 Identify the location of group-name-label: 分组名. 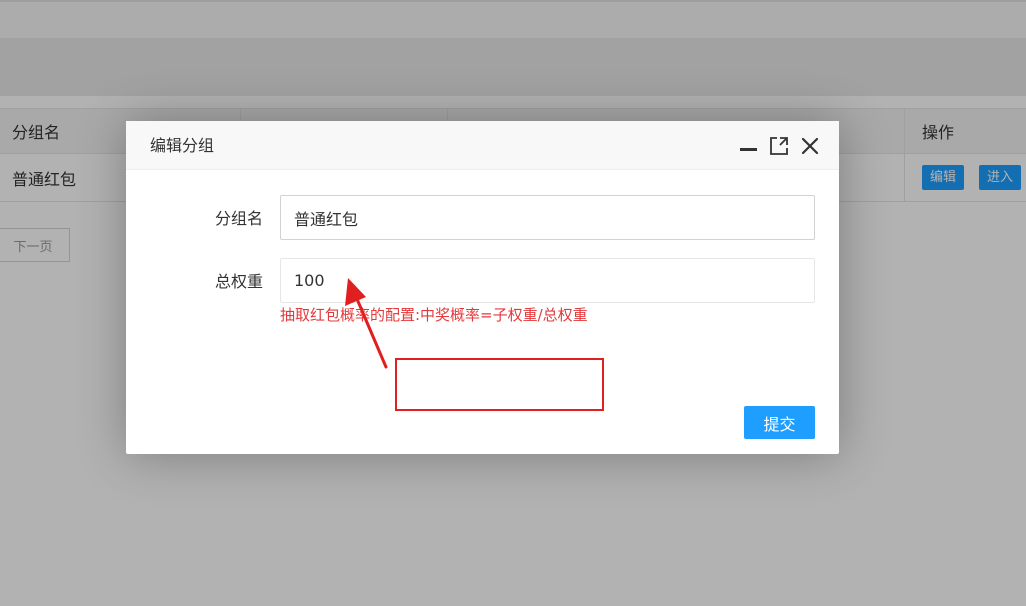
(238, 218).